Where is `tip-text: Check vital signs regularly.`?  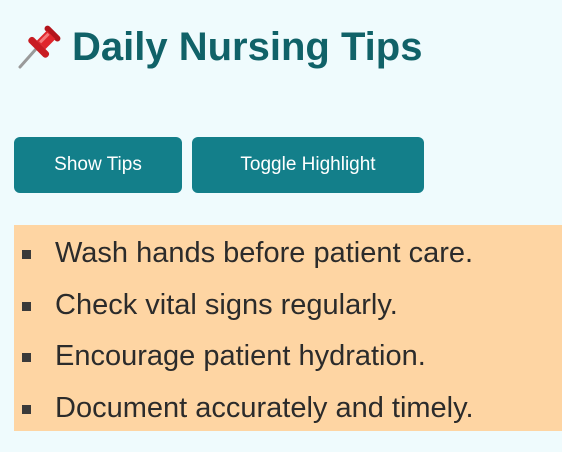 tip-text: Check vital signs regularly. is located at coordinates (226, 304).